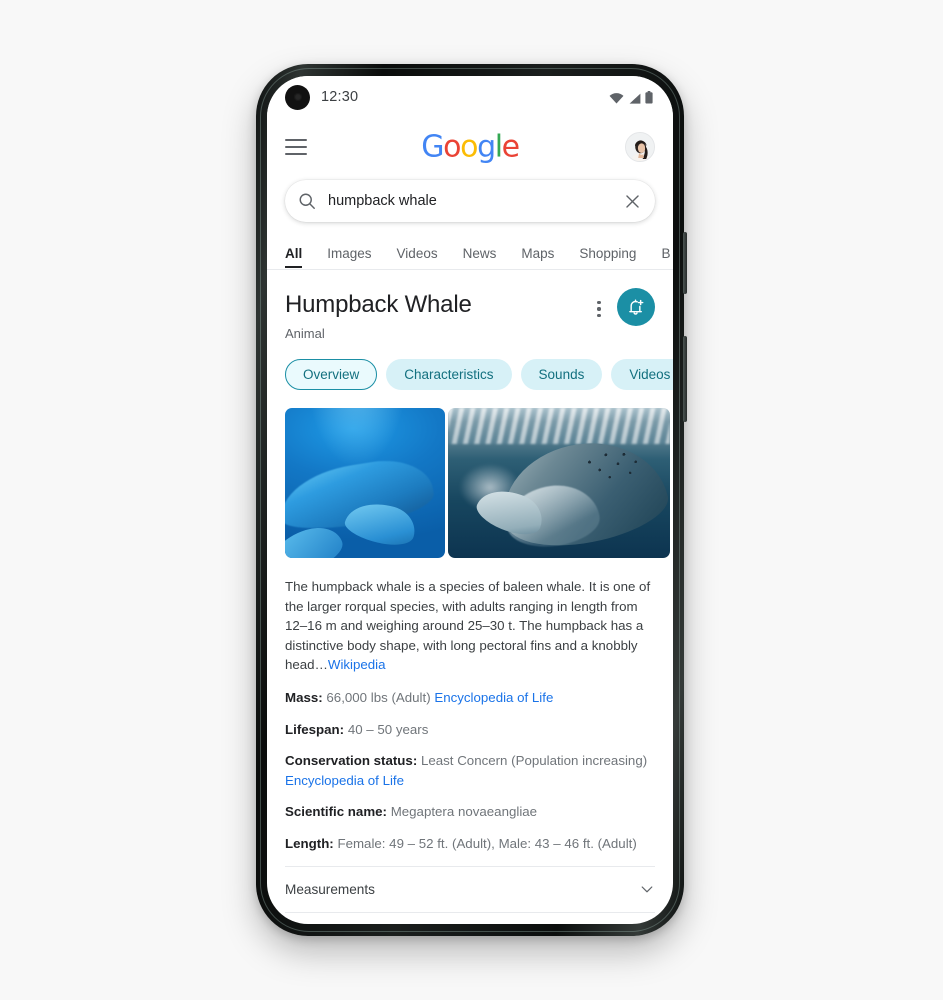 The height and width of the screenshot is (1000, 943). I want to click on notify-follow-button, so click(636, 307).